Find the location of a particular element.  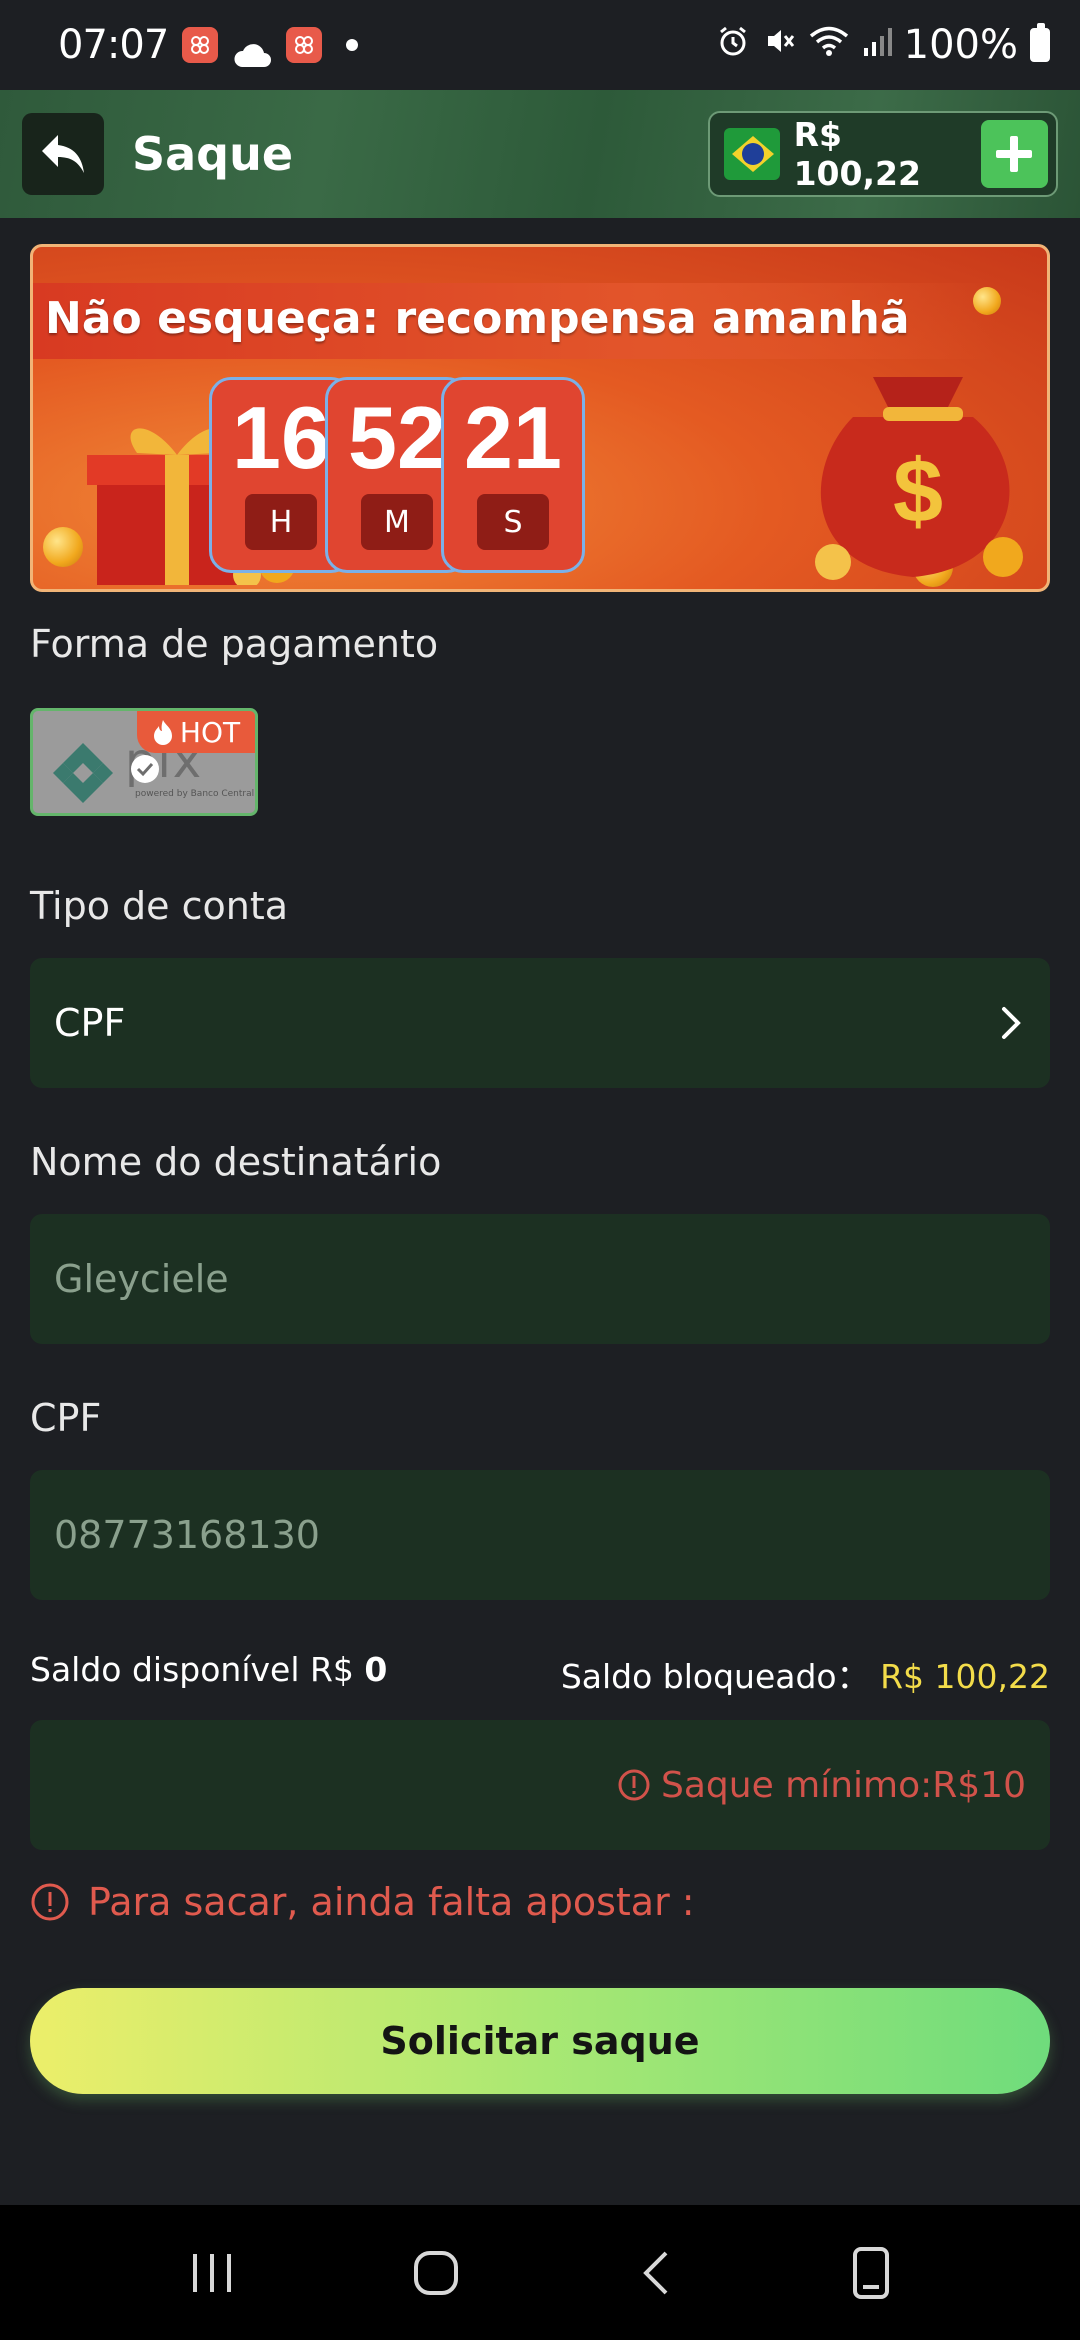

fire-icon is located at coordinates (162, 732).